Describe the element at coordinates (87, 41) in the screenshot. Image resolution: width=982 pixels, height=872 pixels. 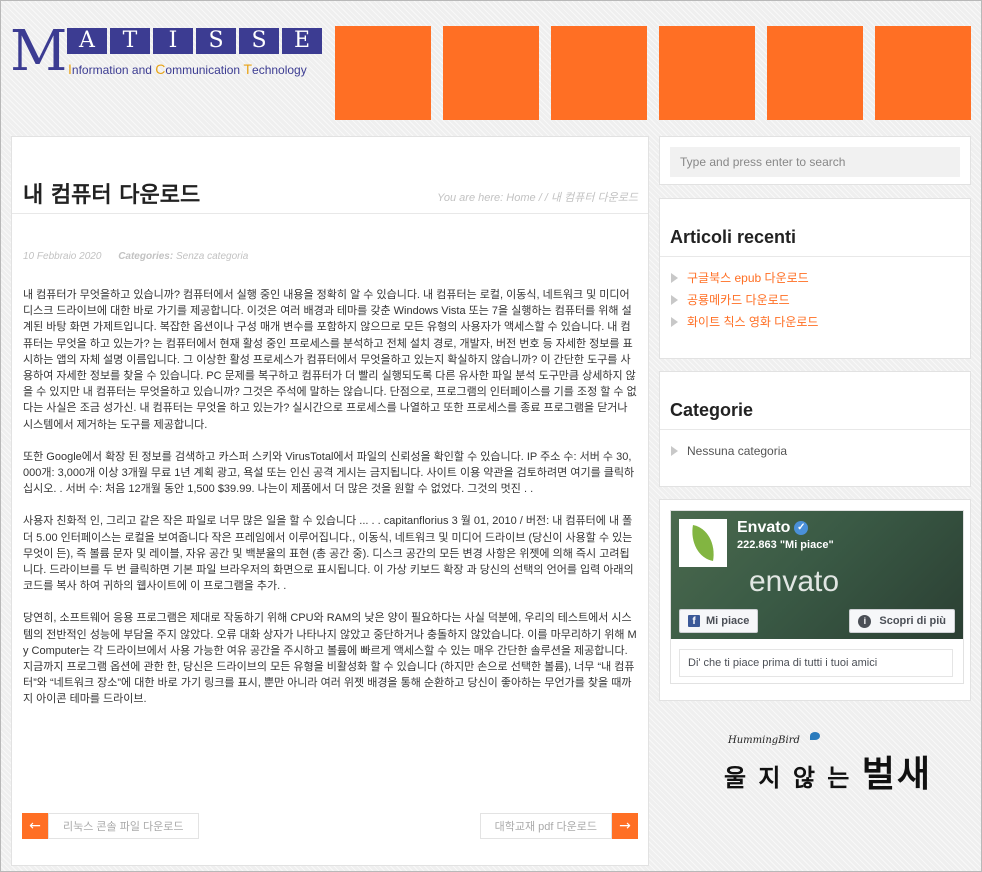
I see `logo-letter: A` at that location.